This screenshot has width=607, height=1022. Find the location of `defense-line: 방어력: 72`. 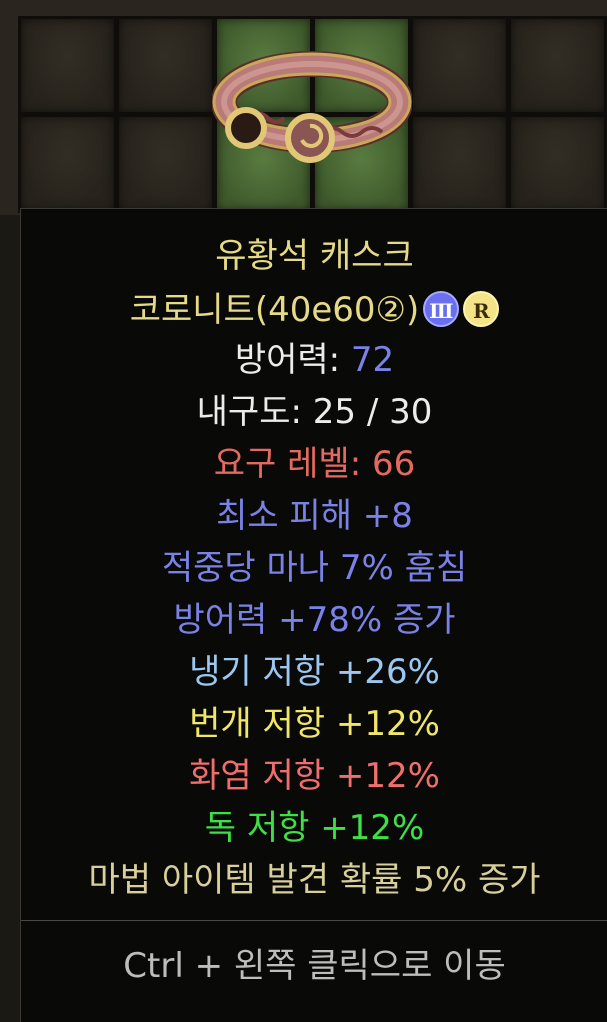

defense-line: 방어력: 72 is located at coordinates (314, 360).